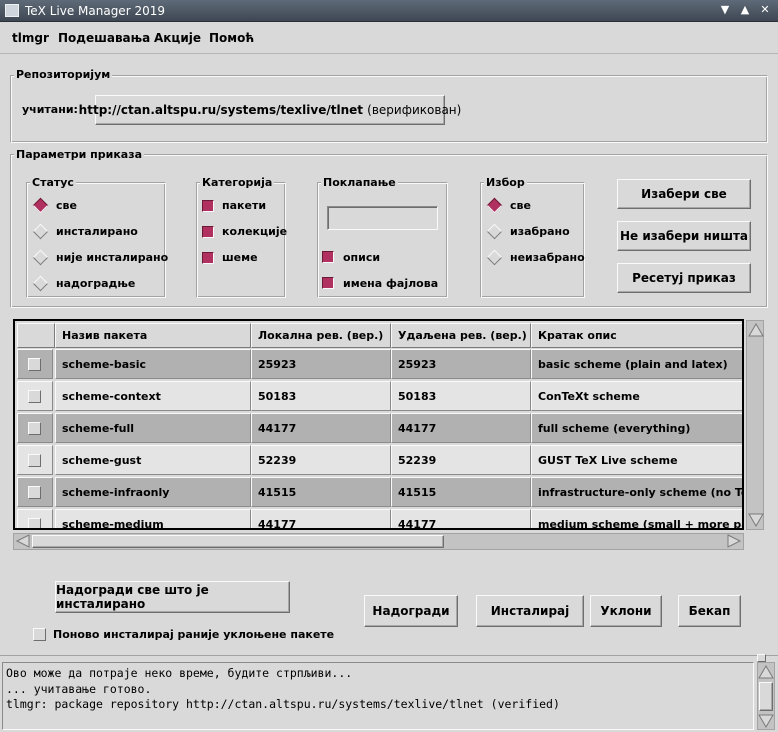 This screenshot has width=778, height=732. What do you see at coordinates (36, 335) in the screenshot?
I see `table-header-select` at bounding box center [36, 335].